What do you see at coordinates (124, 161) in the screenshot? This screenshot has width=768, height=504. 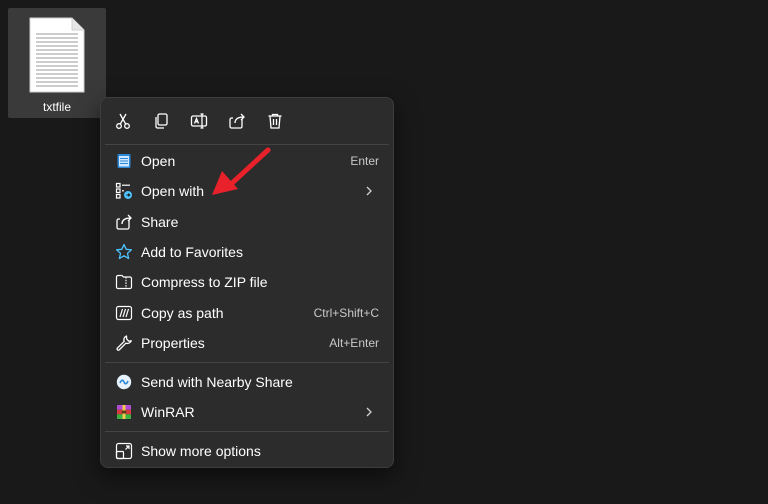 I see `notepad-icon` at bounding box center [124, 161].